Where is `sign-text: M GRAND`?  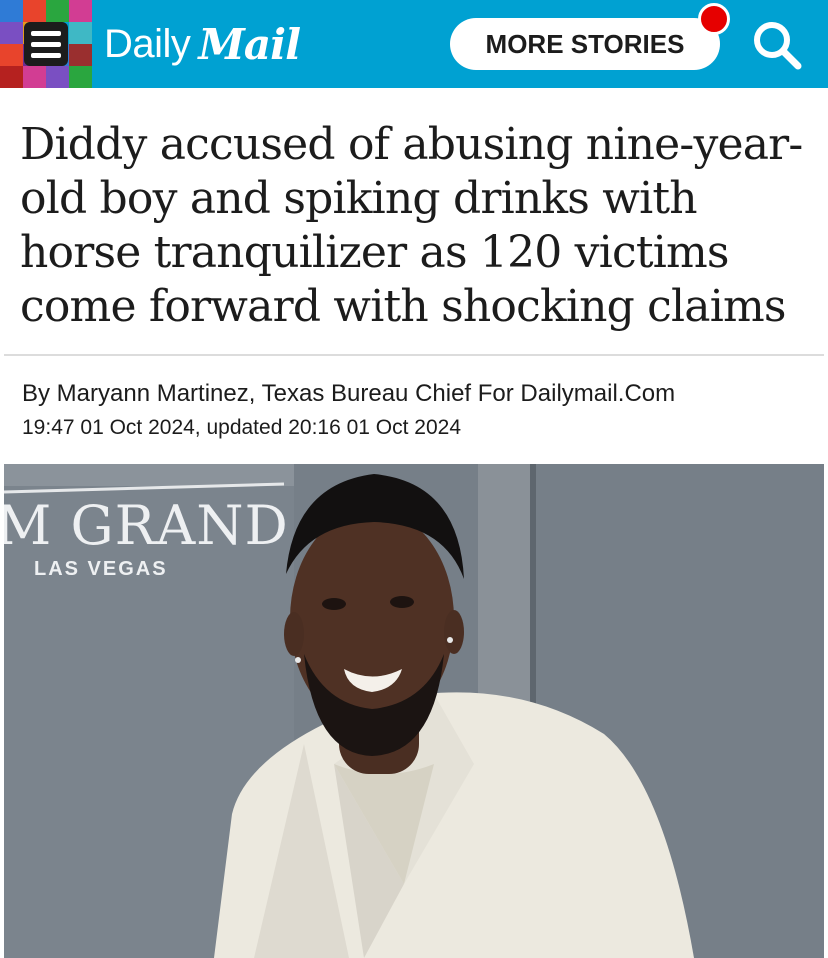 sign-text: M GRAND is located at coordinates (146, 525).